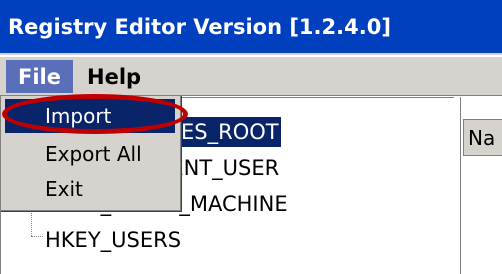 The height and width of the screenshot is (274, 502). What do you see at coordinates (39, 76) in the screenshot?
I see `menu-file: File` at bounding box center [39, 76].